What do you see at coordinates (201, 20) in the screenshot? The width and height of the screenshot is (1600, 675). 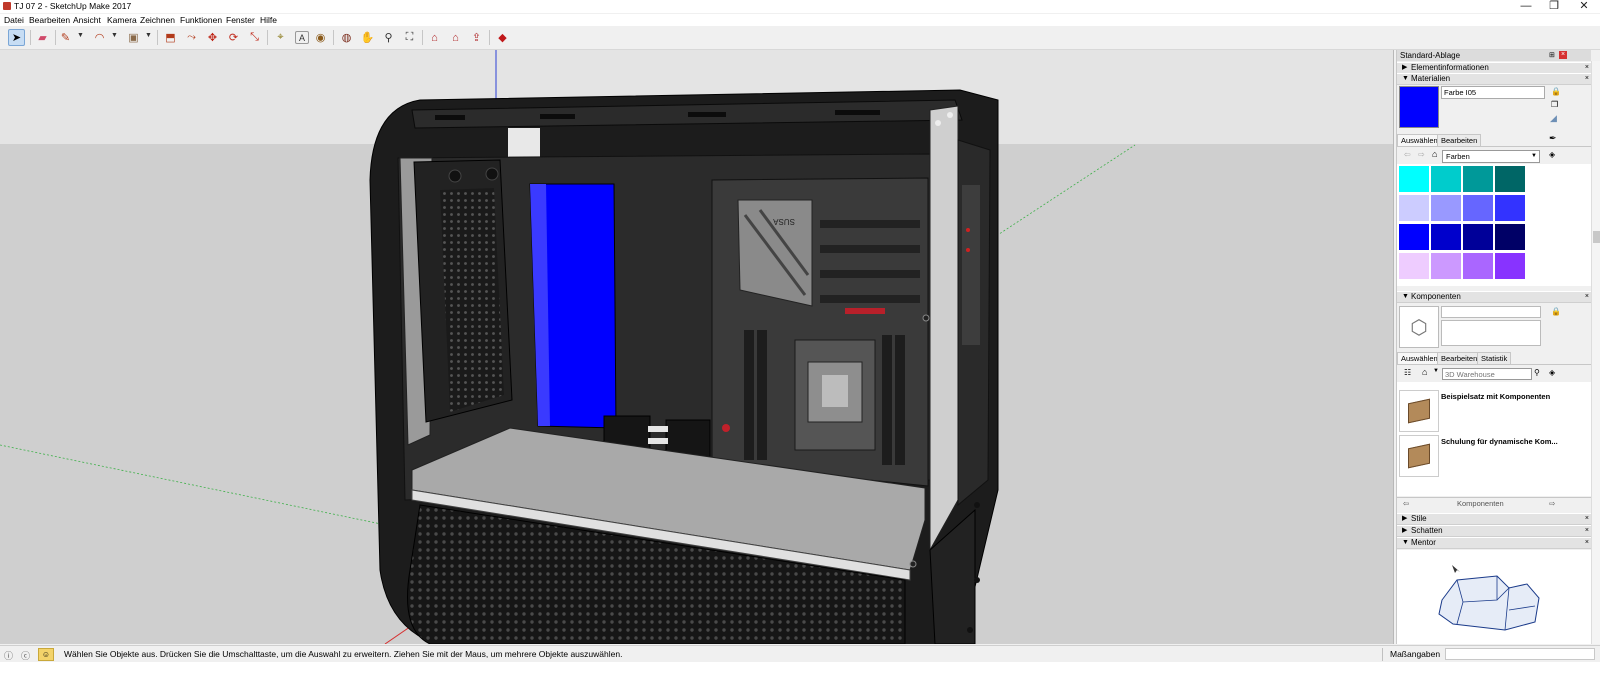 I see `menu-funktionen: Funktionen` at bounding box center [201, 20].